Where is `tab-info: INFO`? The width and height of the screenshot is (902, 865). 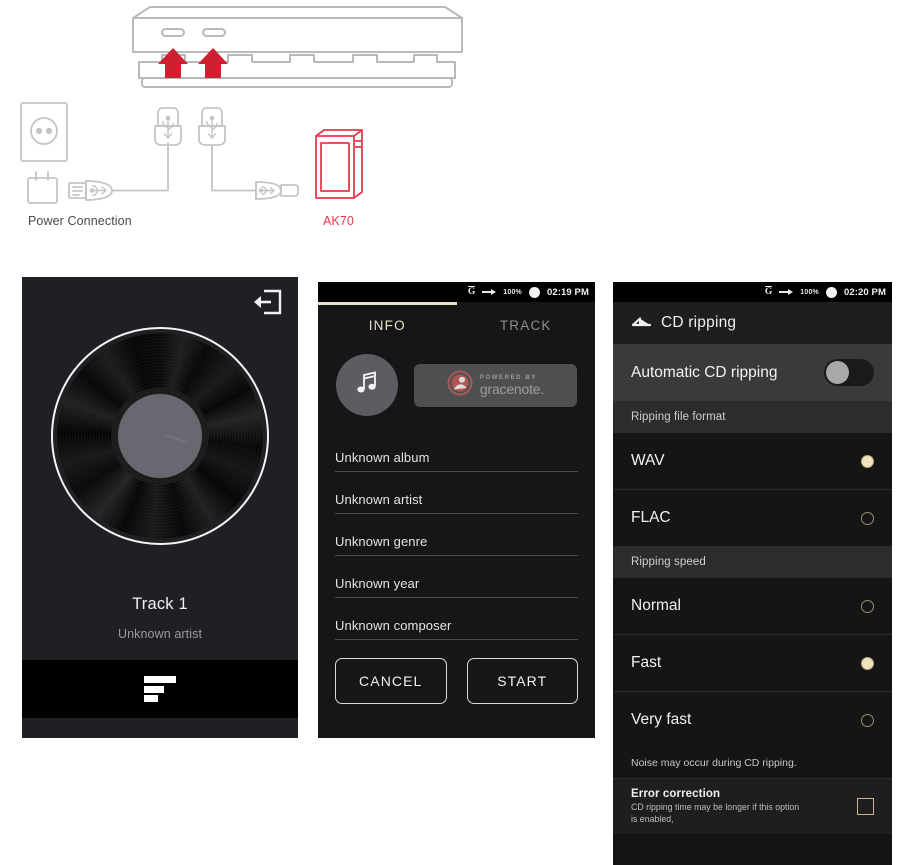 tab-info: INFO is located at coordinates (387, 325).